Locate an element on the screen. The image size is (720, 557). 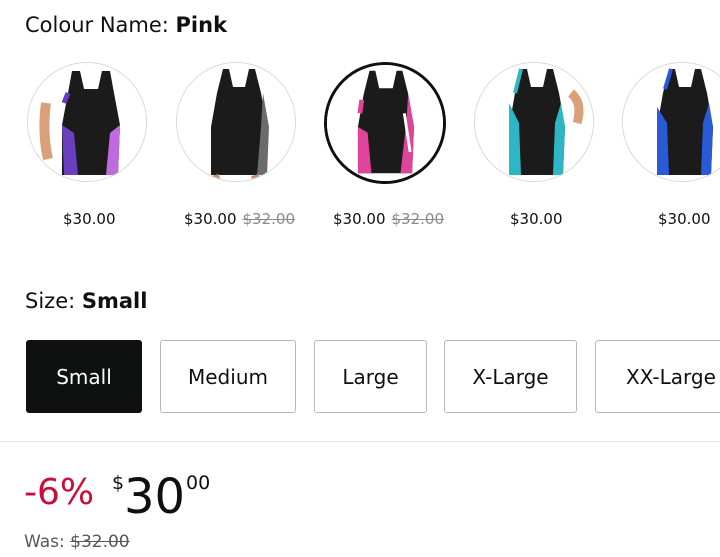
size-label: Size: is located at coordinates (50, 301).